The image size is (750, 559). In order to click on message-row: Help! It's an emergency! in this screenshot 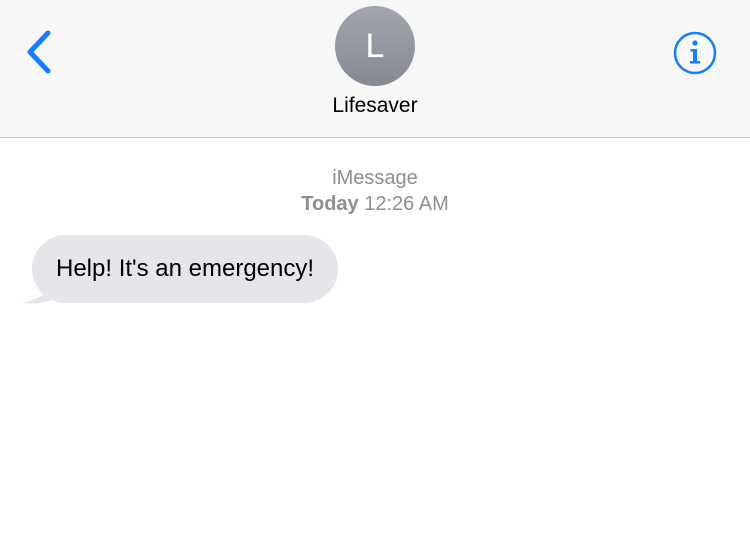, I will do `click(210, 271)`.